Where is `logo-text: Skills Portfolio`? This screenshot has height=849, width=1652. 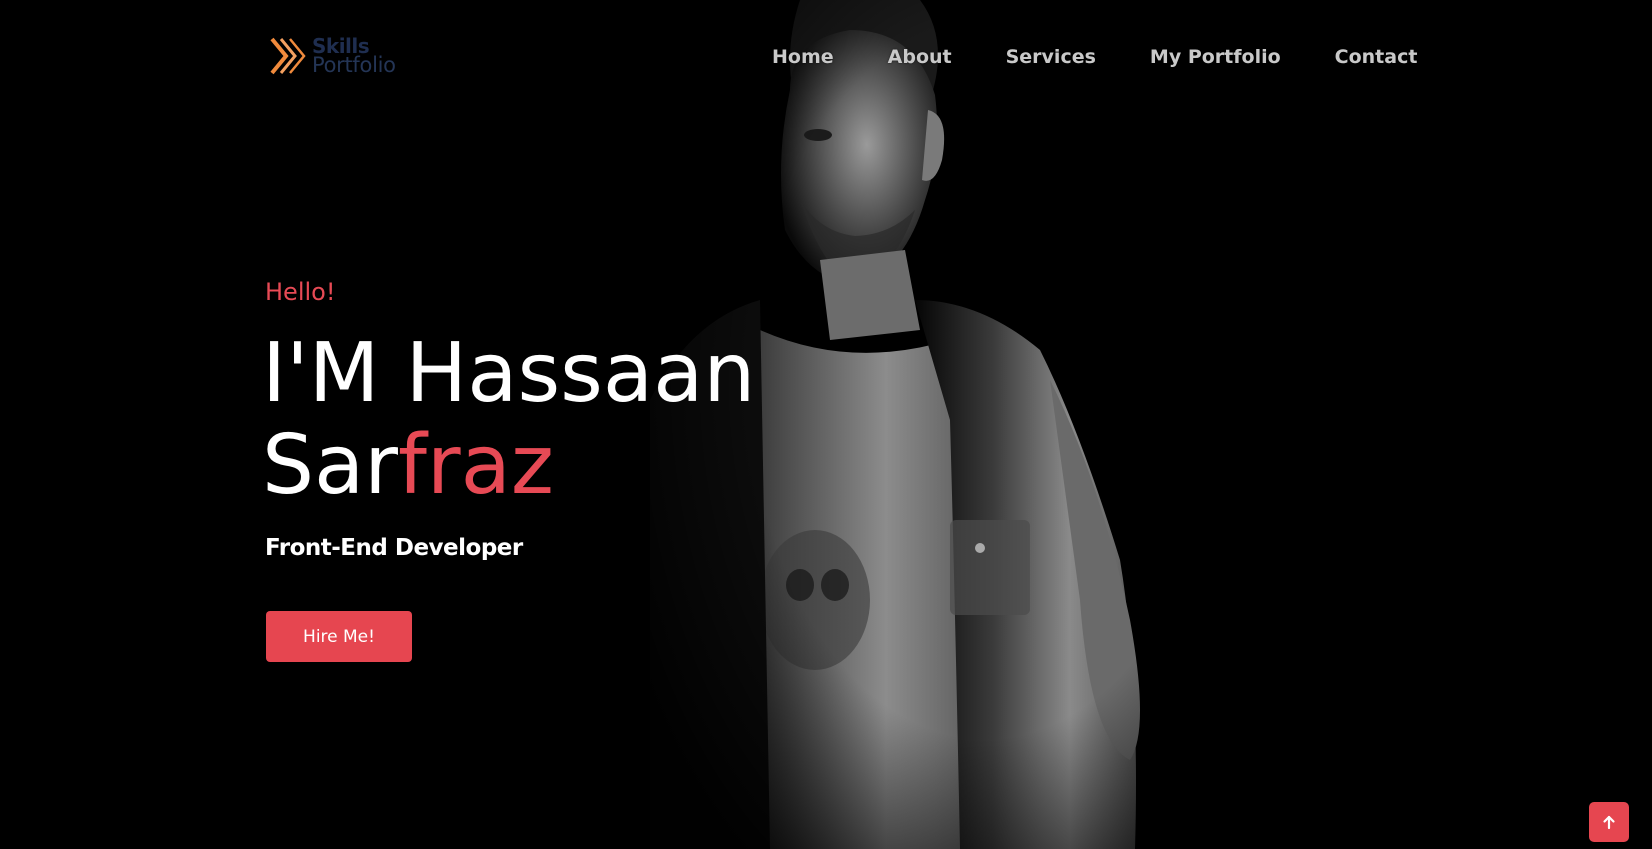 logo-text: Skills Portfolio is located at coordinates (354, 56).